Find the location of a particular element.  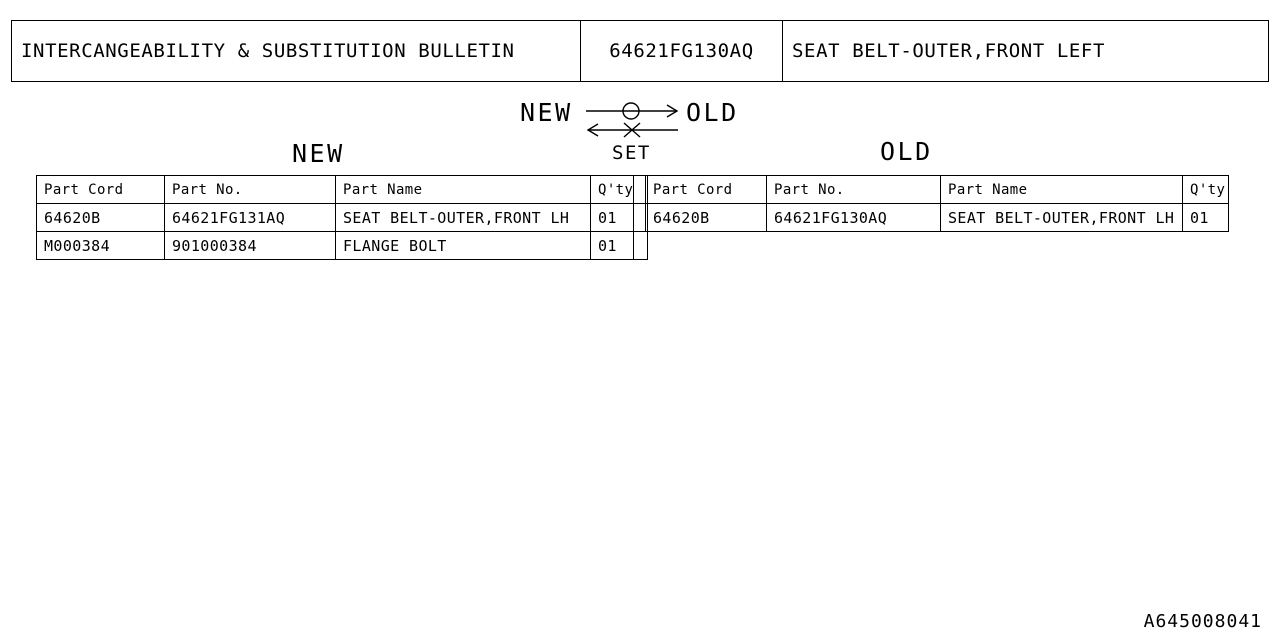

cell-part-no: 901000384 is located at coordinates (250, 245).